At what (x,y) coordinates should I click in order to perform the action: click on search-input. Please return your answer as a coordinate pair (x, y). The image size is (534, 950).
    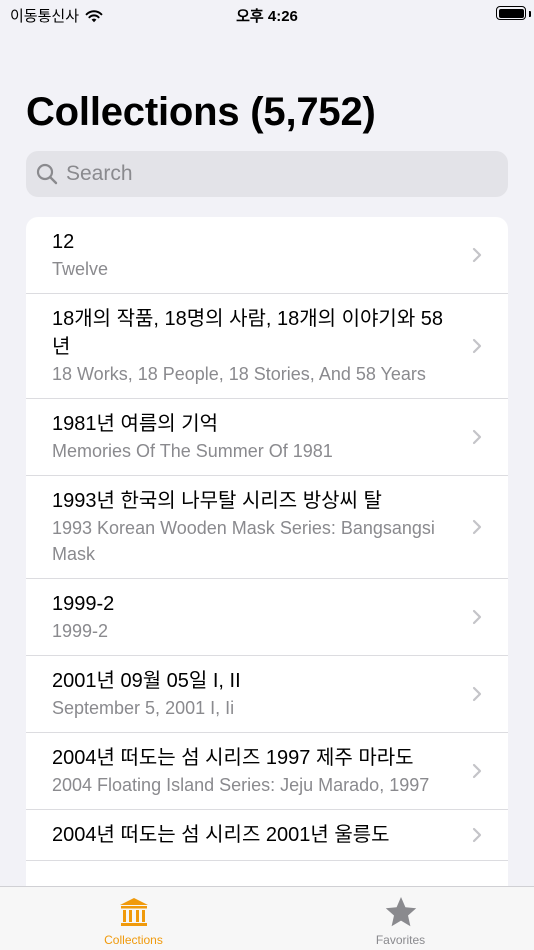
    Looking at the image, I should click on (276, 174).